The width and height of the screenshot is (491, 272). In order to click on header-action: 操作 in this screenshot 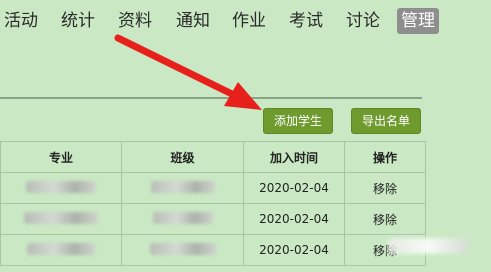, I will do `click(385, 157)`.